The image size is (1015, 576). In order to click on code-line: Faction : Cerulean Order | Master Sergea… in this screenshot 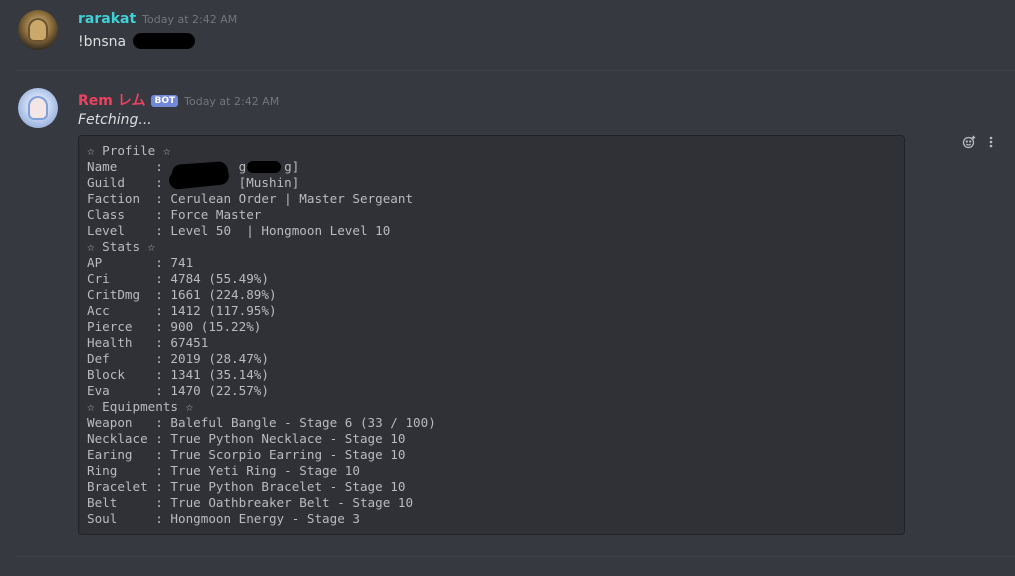, I will do `click(250, 198)`.